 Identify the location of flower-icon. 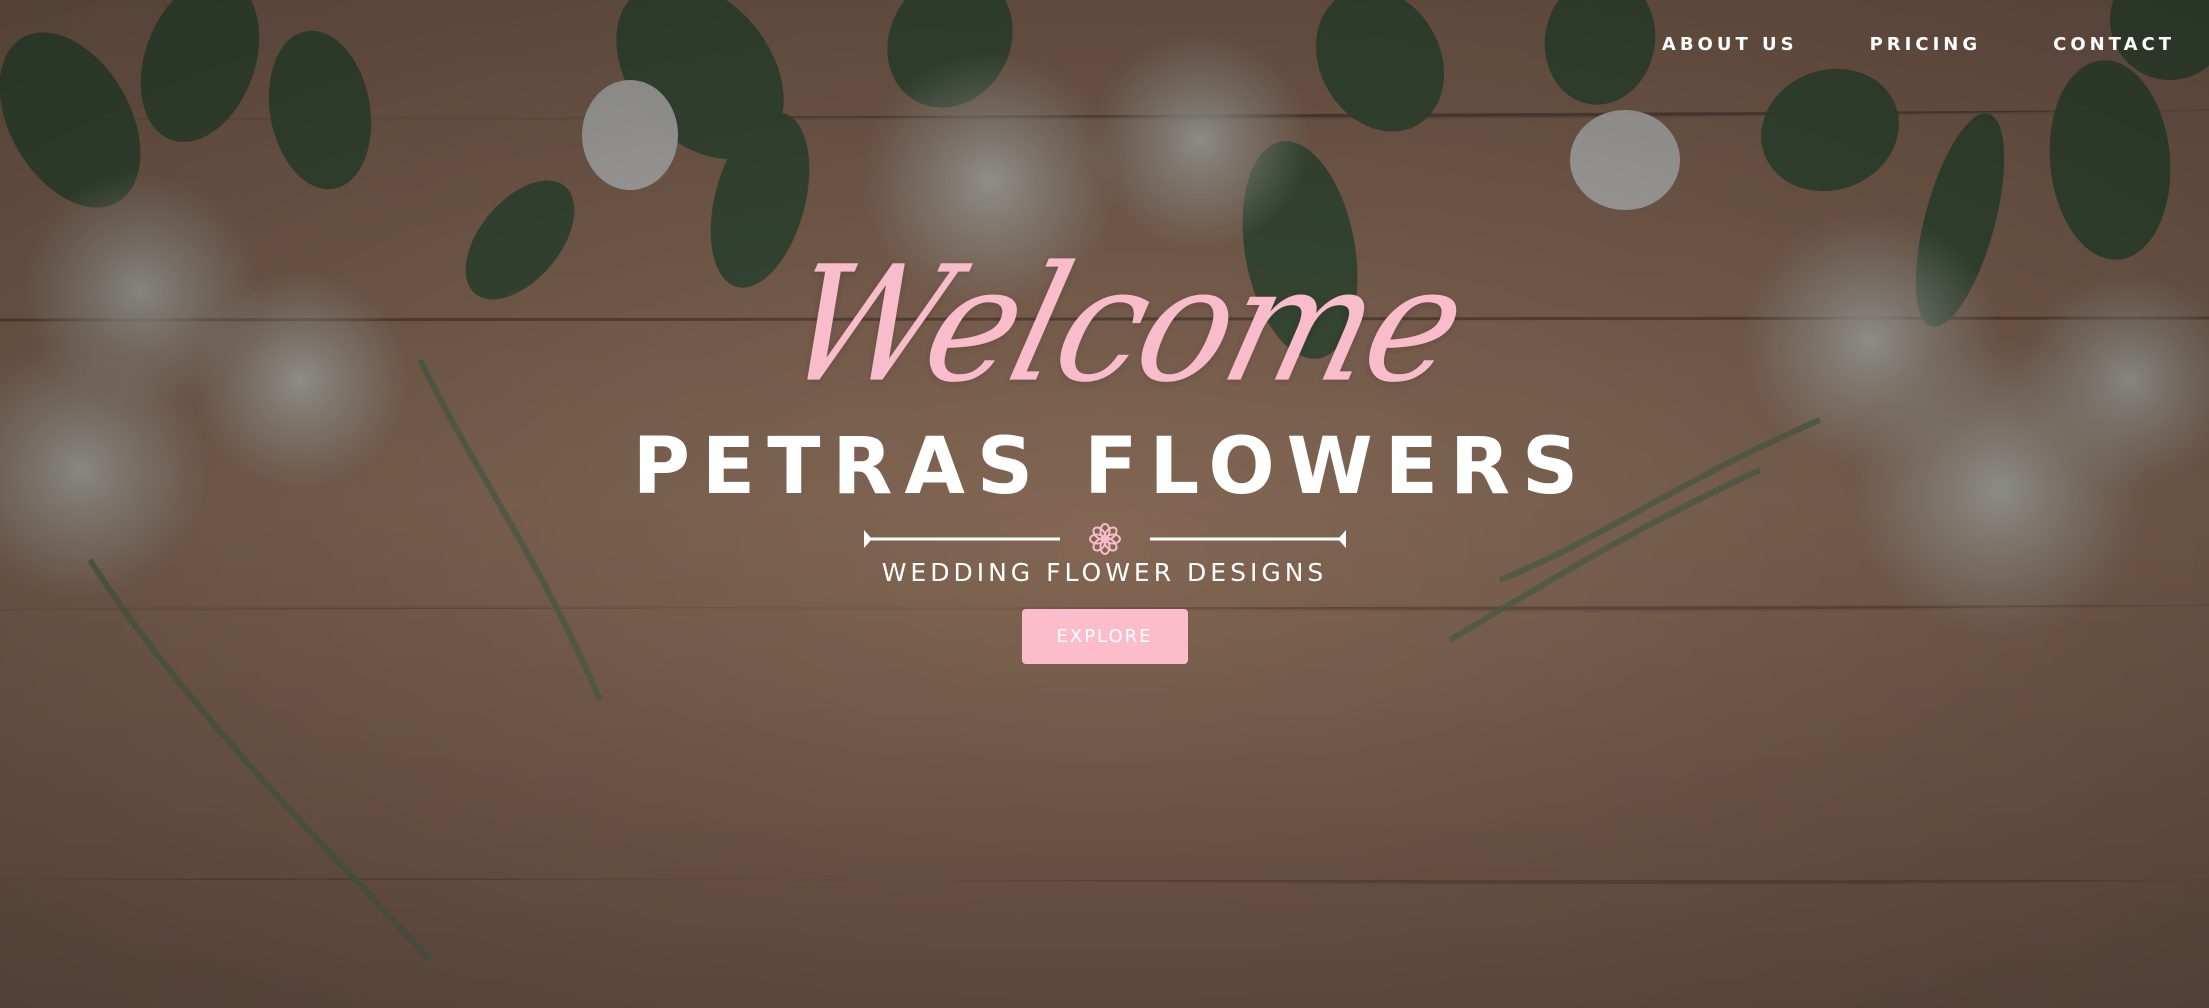
(1104, 539).